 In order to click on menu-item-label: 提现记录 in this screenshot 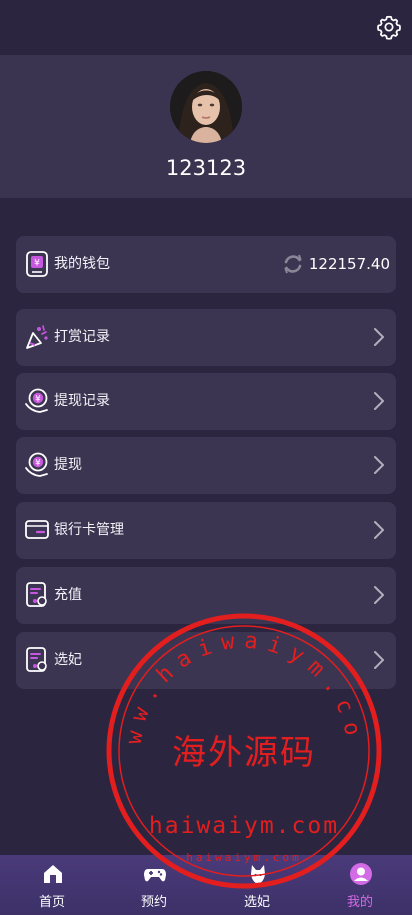, I will do `click(82, 401)`.